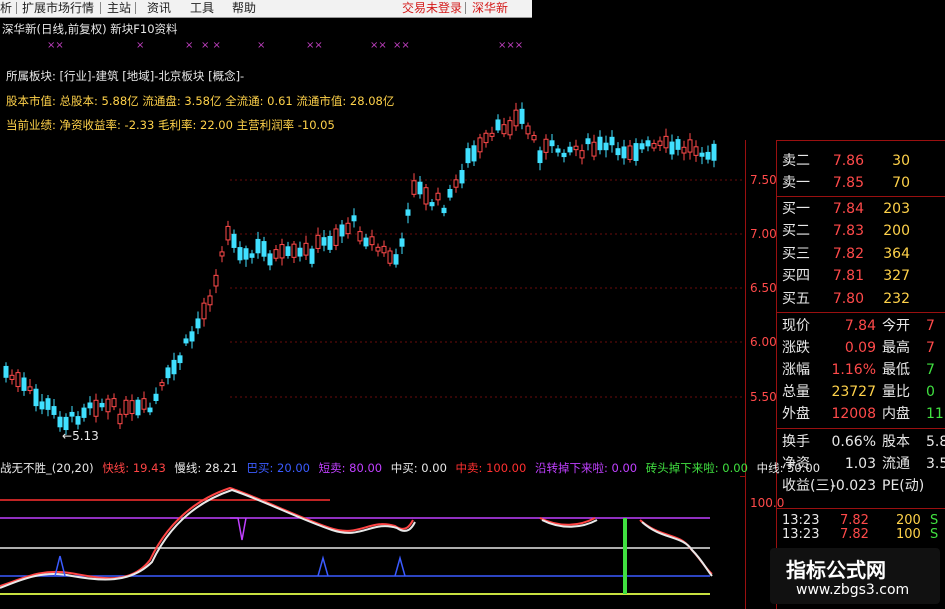 This screenshot has width=945, height=609. Describe the element at coordinates (776, 374) in the screenshot. I see `panel-border` at that location.